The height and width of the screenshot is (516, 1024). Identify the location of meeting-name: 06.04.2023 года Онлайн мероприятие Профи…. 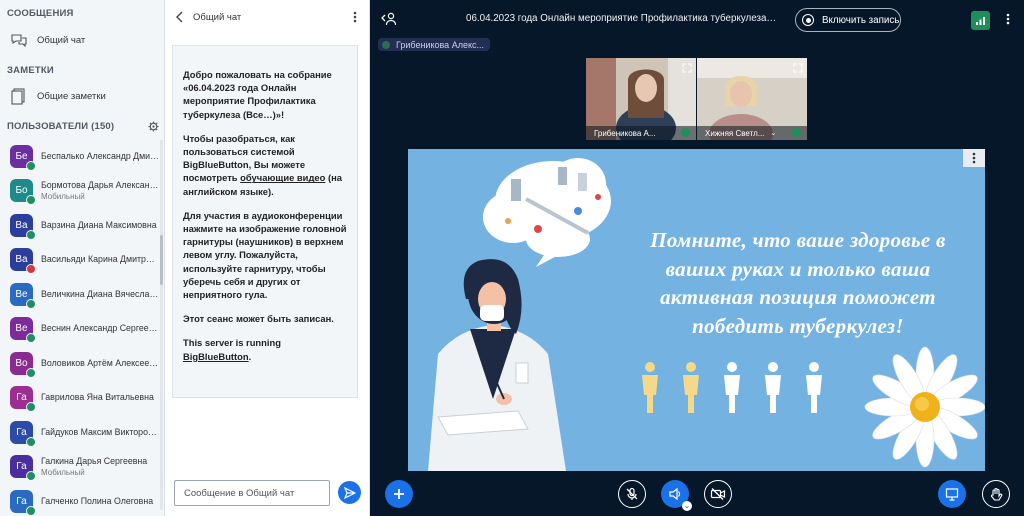
(249, 101).